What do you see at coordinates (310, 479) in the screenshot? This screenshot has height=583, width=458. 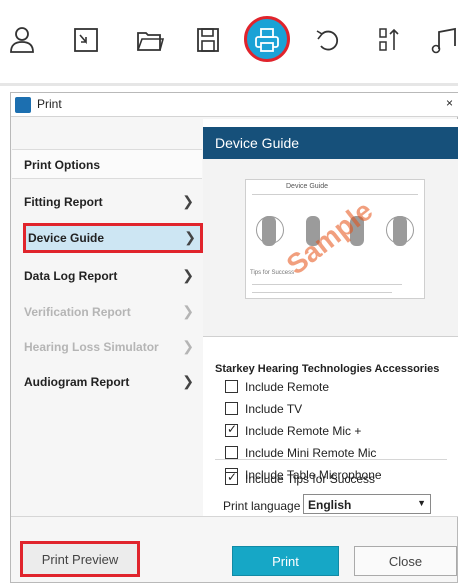 I see `checkbox-label: Include Tips for Success` at bounding box center [310, 479].